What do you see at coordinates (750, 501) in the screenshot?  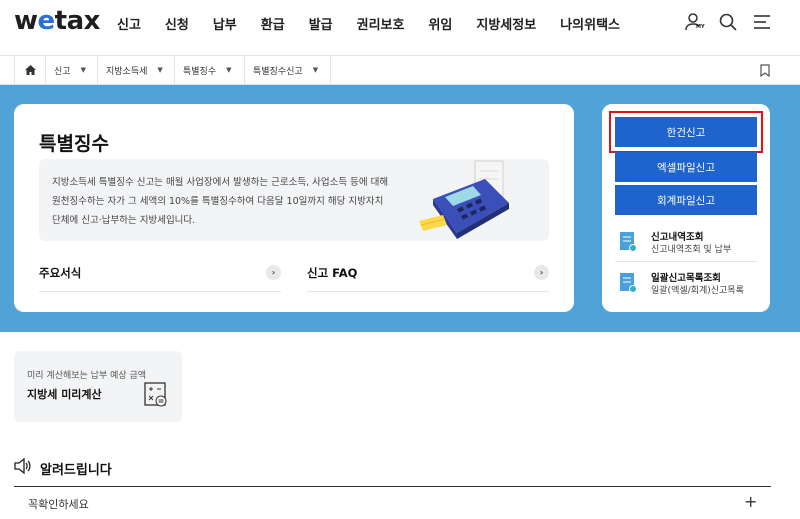 I see `expand-icon: +` at bounding box center [750, 501].